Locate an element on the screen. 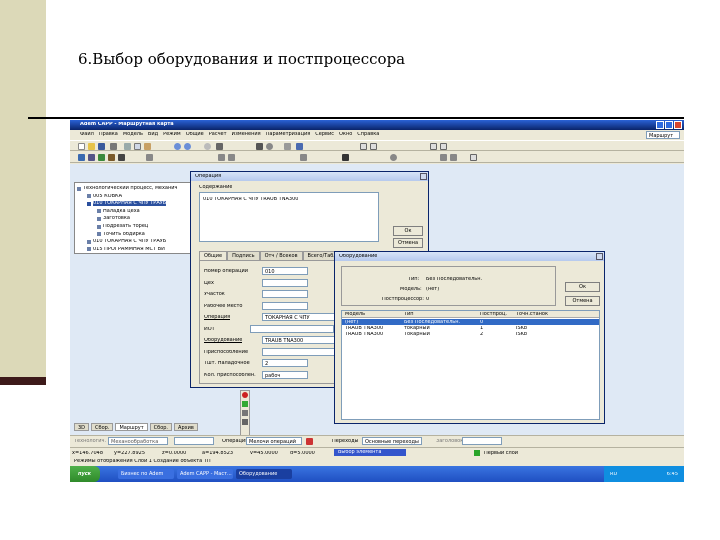 Image resolution: width=720 pixels, height=540 pixels. bottom-tab: Архив is located at coordinates (186, 427).